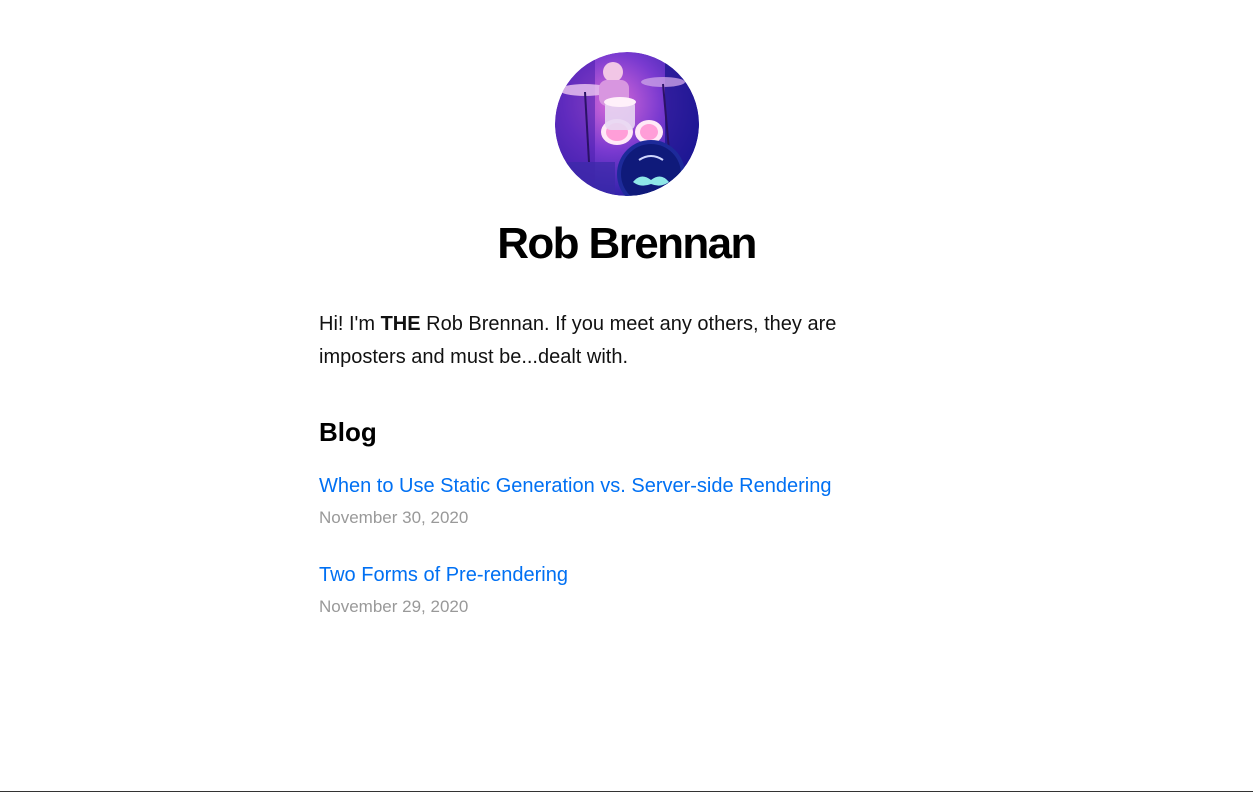 This screenshot has width=1253, height=792. I want to click on blog-post-date: November 29, 2020, so click(394, 606).